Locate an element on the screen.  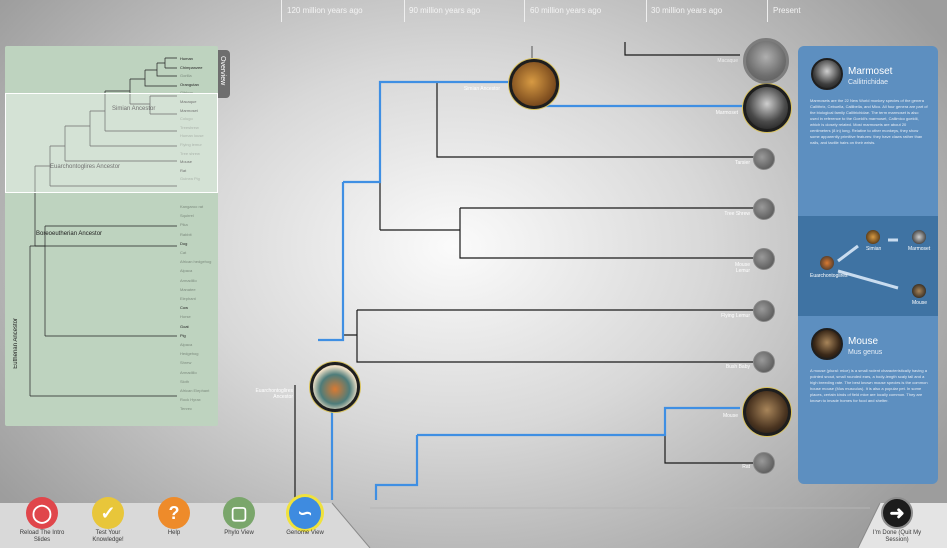
done-button: ➜ I'm Done (Quit My Session) is located at coordinates (897, 520).